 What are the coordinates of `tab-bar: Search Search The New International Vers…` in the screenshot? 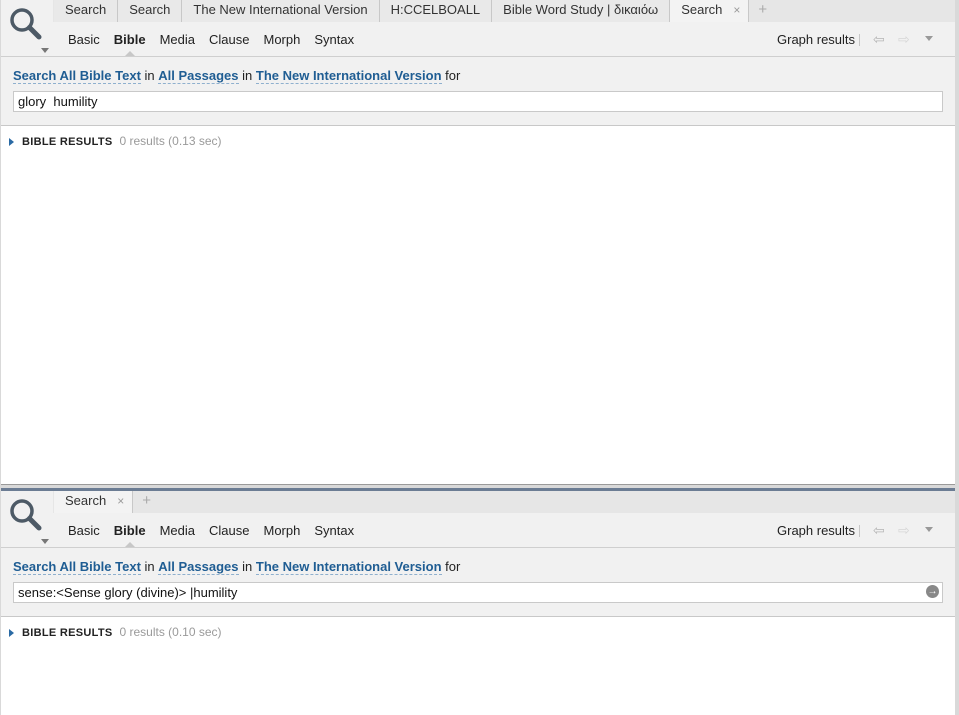 It's located at (478, 11).